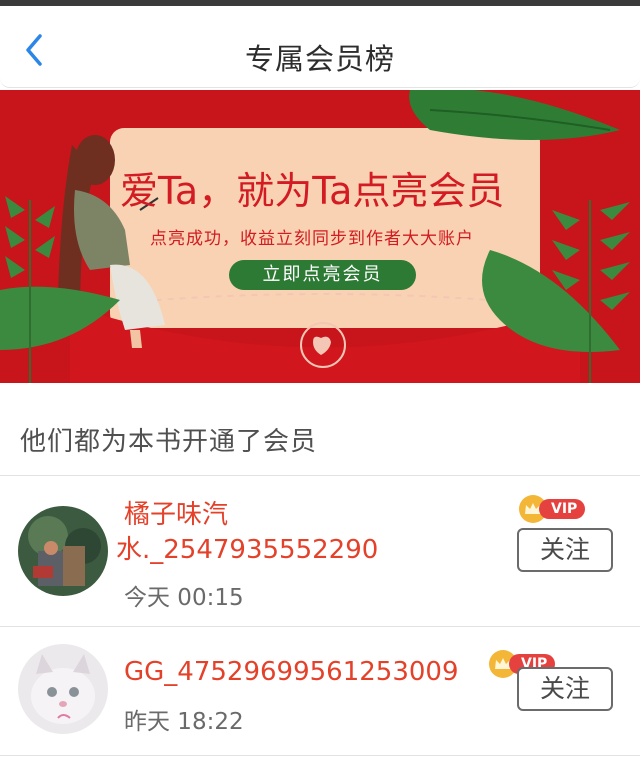  I want to click on section-title: 他们都为本书开通了会员, so click(169, 442).